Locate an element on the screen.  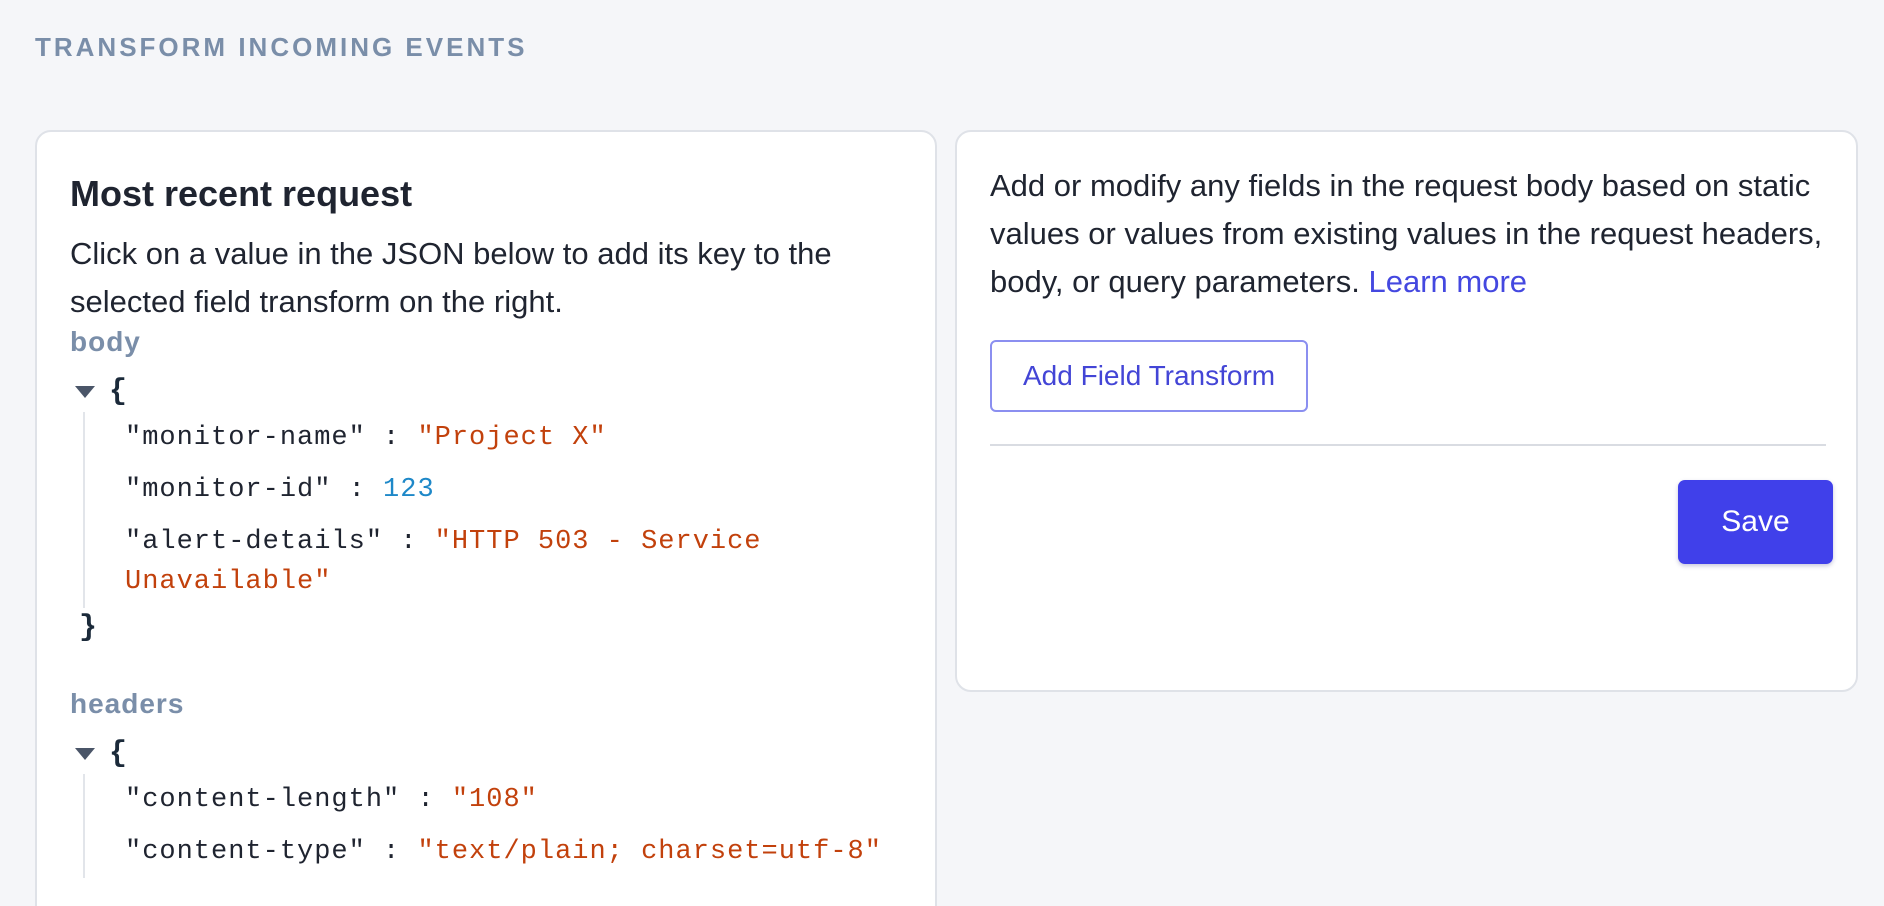
json-field-row: "monitor-name" : "Project X" is located at coordinates (515, 438).